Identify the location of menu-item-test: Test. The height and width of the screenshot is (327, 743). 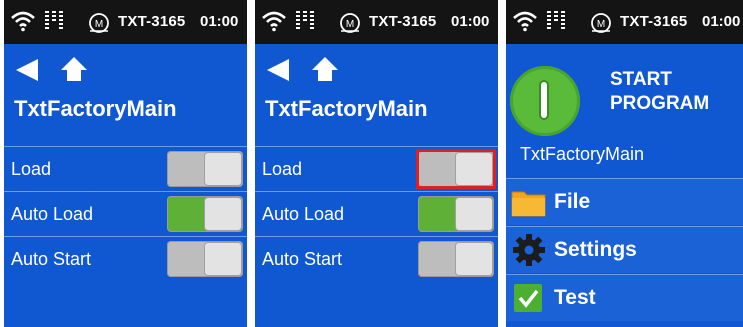
(624, 297).